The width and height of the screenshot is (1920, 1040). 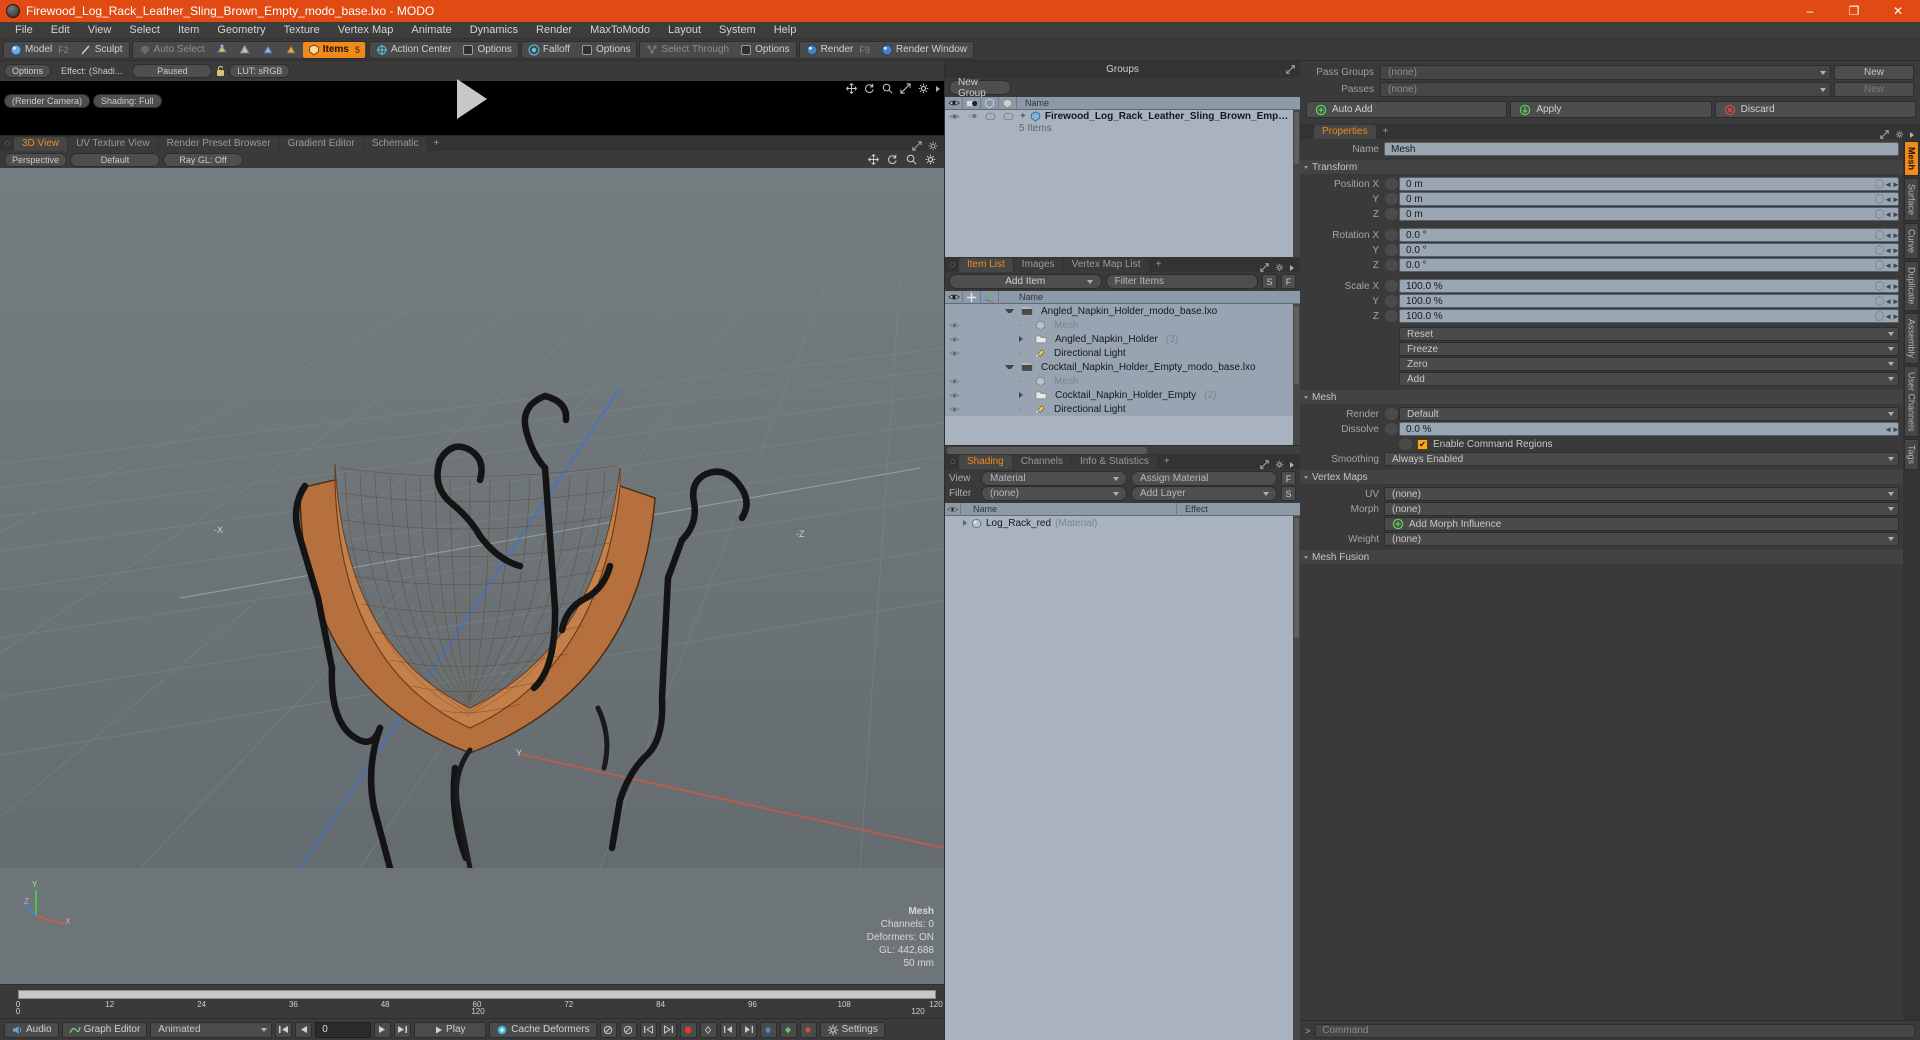 What do you see at coordinates (990, 116) in the screenshot?
I see `row-wireframe-toggle` at bounding box center [990, 116].